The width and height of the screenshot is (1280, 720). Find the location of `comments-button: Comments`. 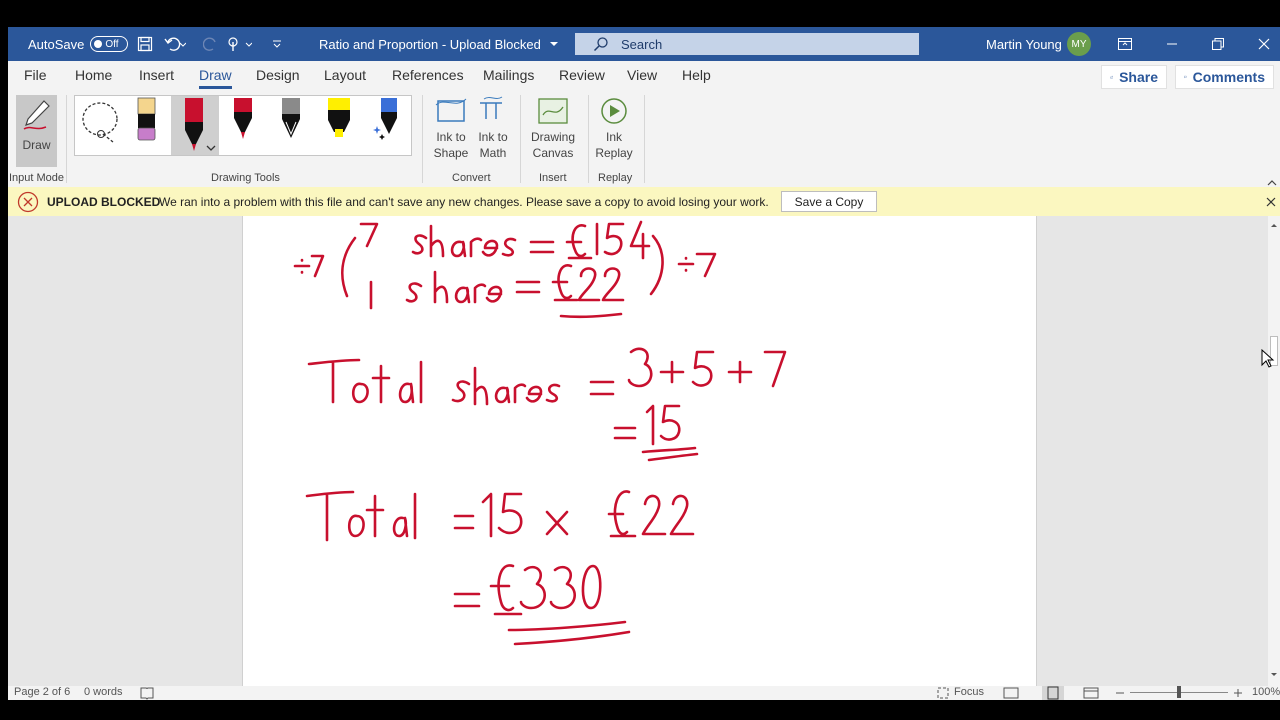

comments-button: Comments is located at coordinates (1224, 77).